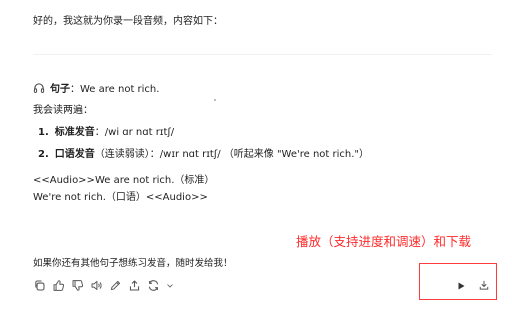 The image size is (512, 320). What do you see at coordinates (134, 285) in the screenshot?
I see `share-icon` at bounding box center [134, 285].